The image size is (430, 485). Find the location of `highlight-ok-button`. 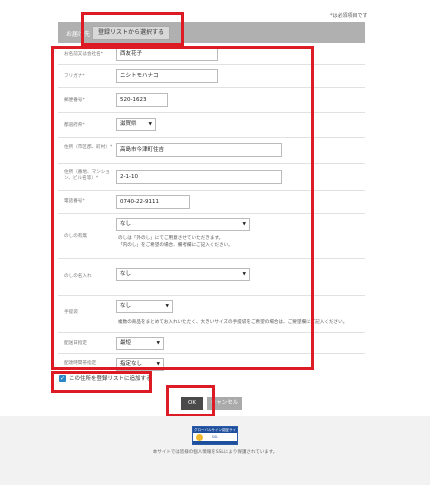

highlight-ok-button is located at coordinates (190, 401).